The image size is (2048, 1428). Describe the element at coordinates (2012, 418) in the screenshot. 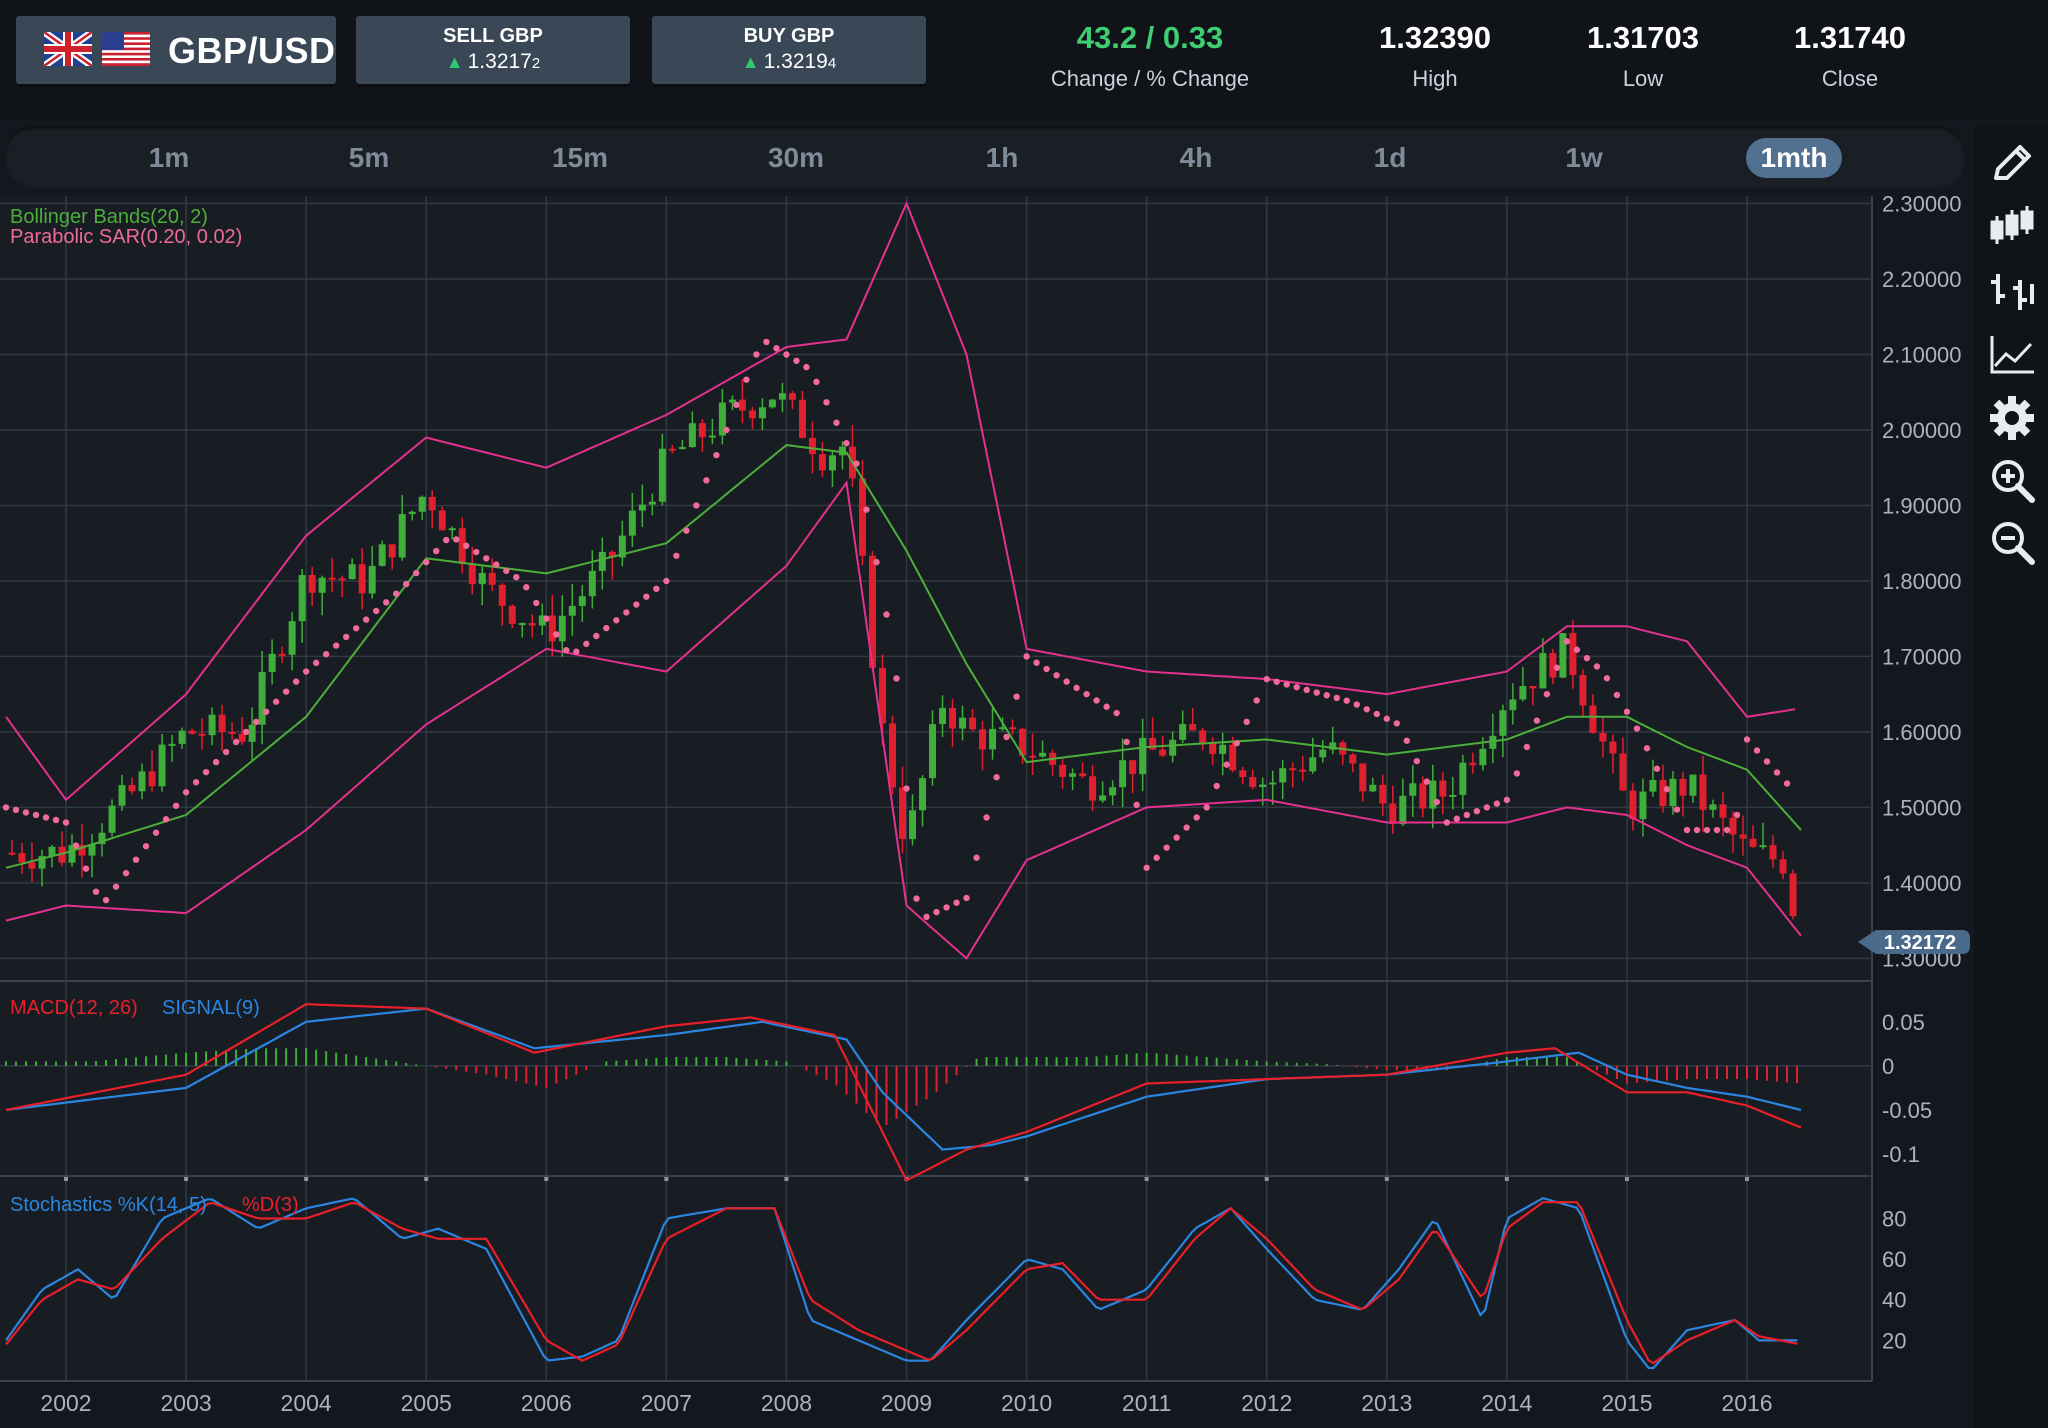

I see `gear-icon` at that location.